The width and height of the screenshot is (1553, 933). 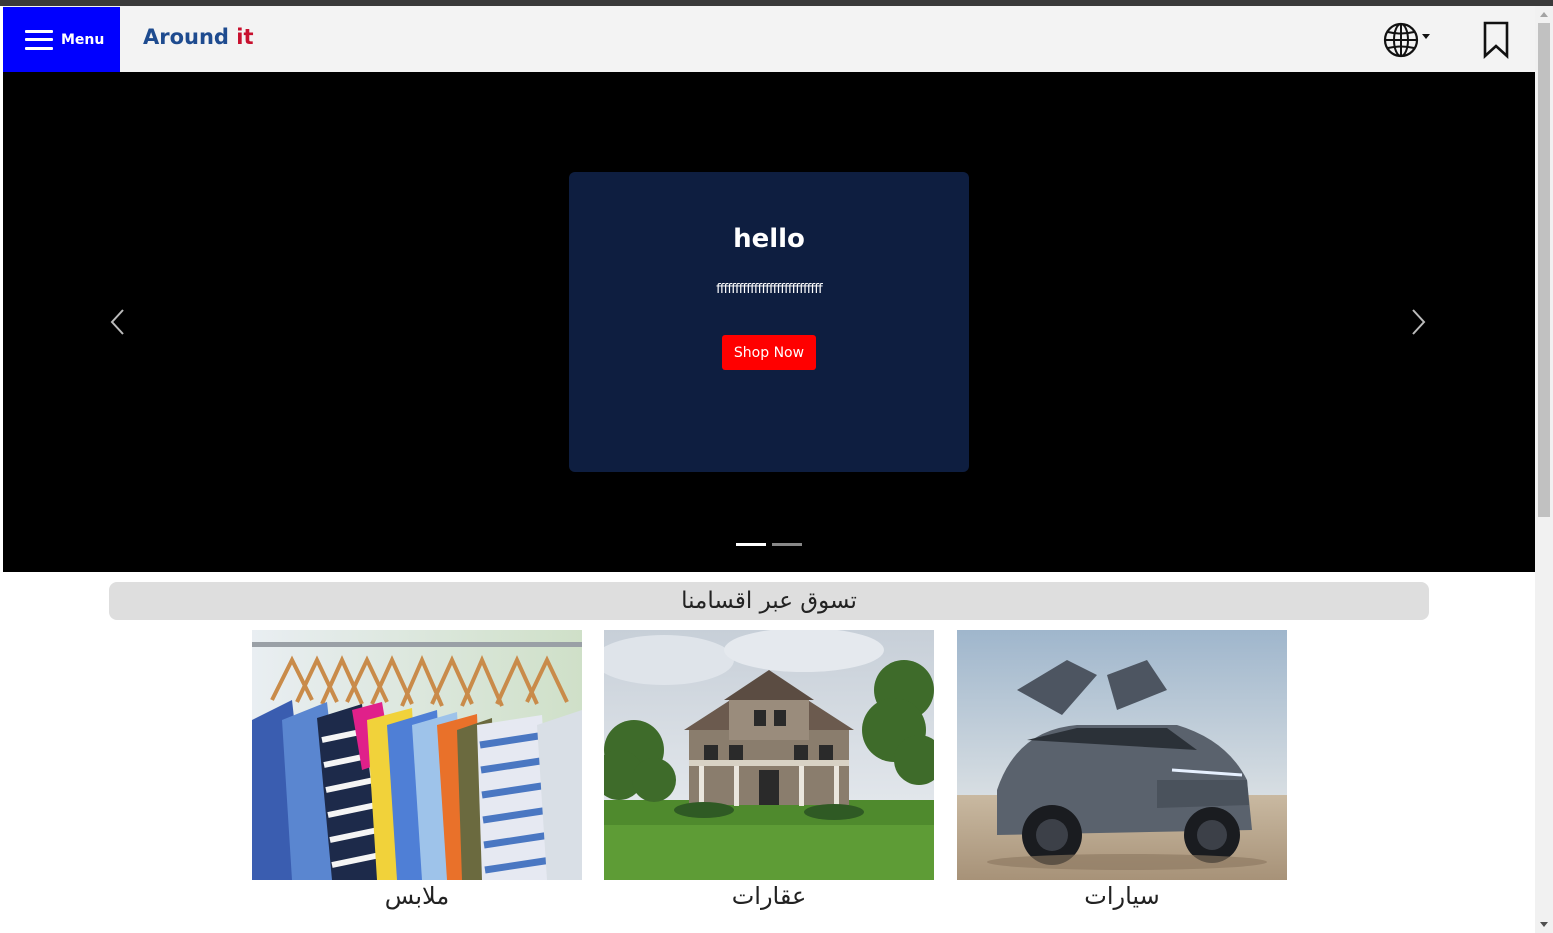 What do you see at coordinates (83, 39) in the screenshot?
I see `menu-label: Menu` at bounding box center [83, 39].